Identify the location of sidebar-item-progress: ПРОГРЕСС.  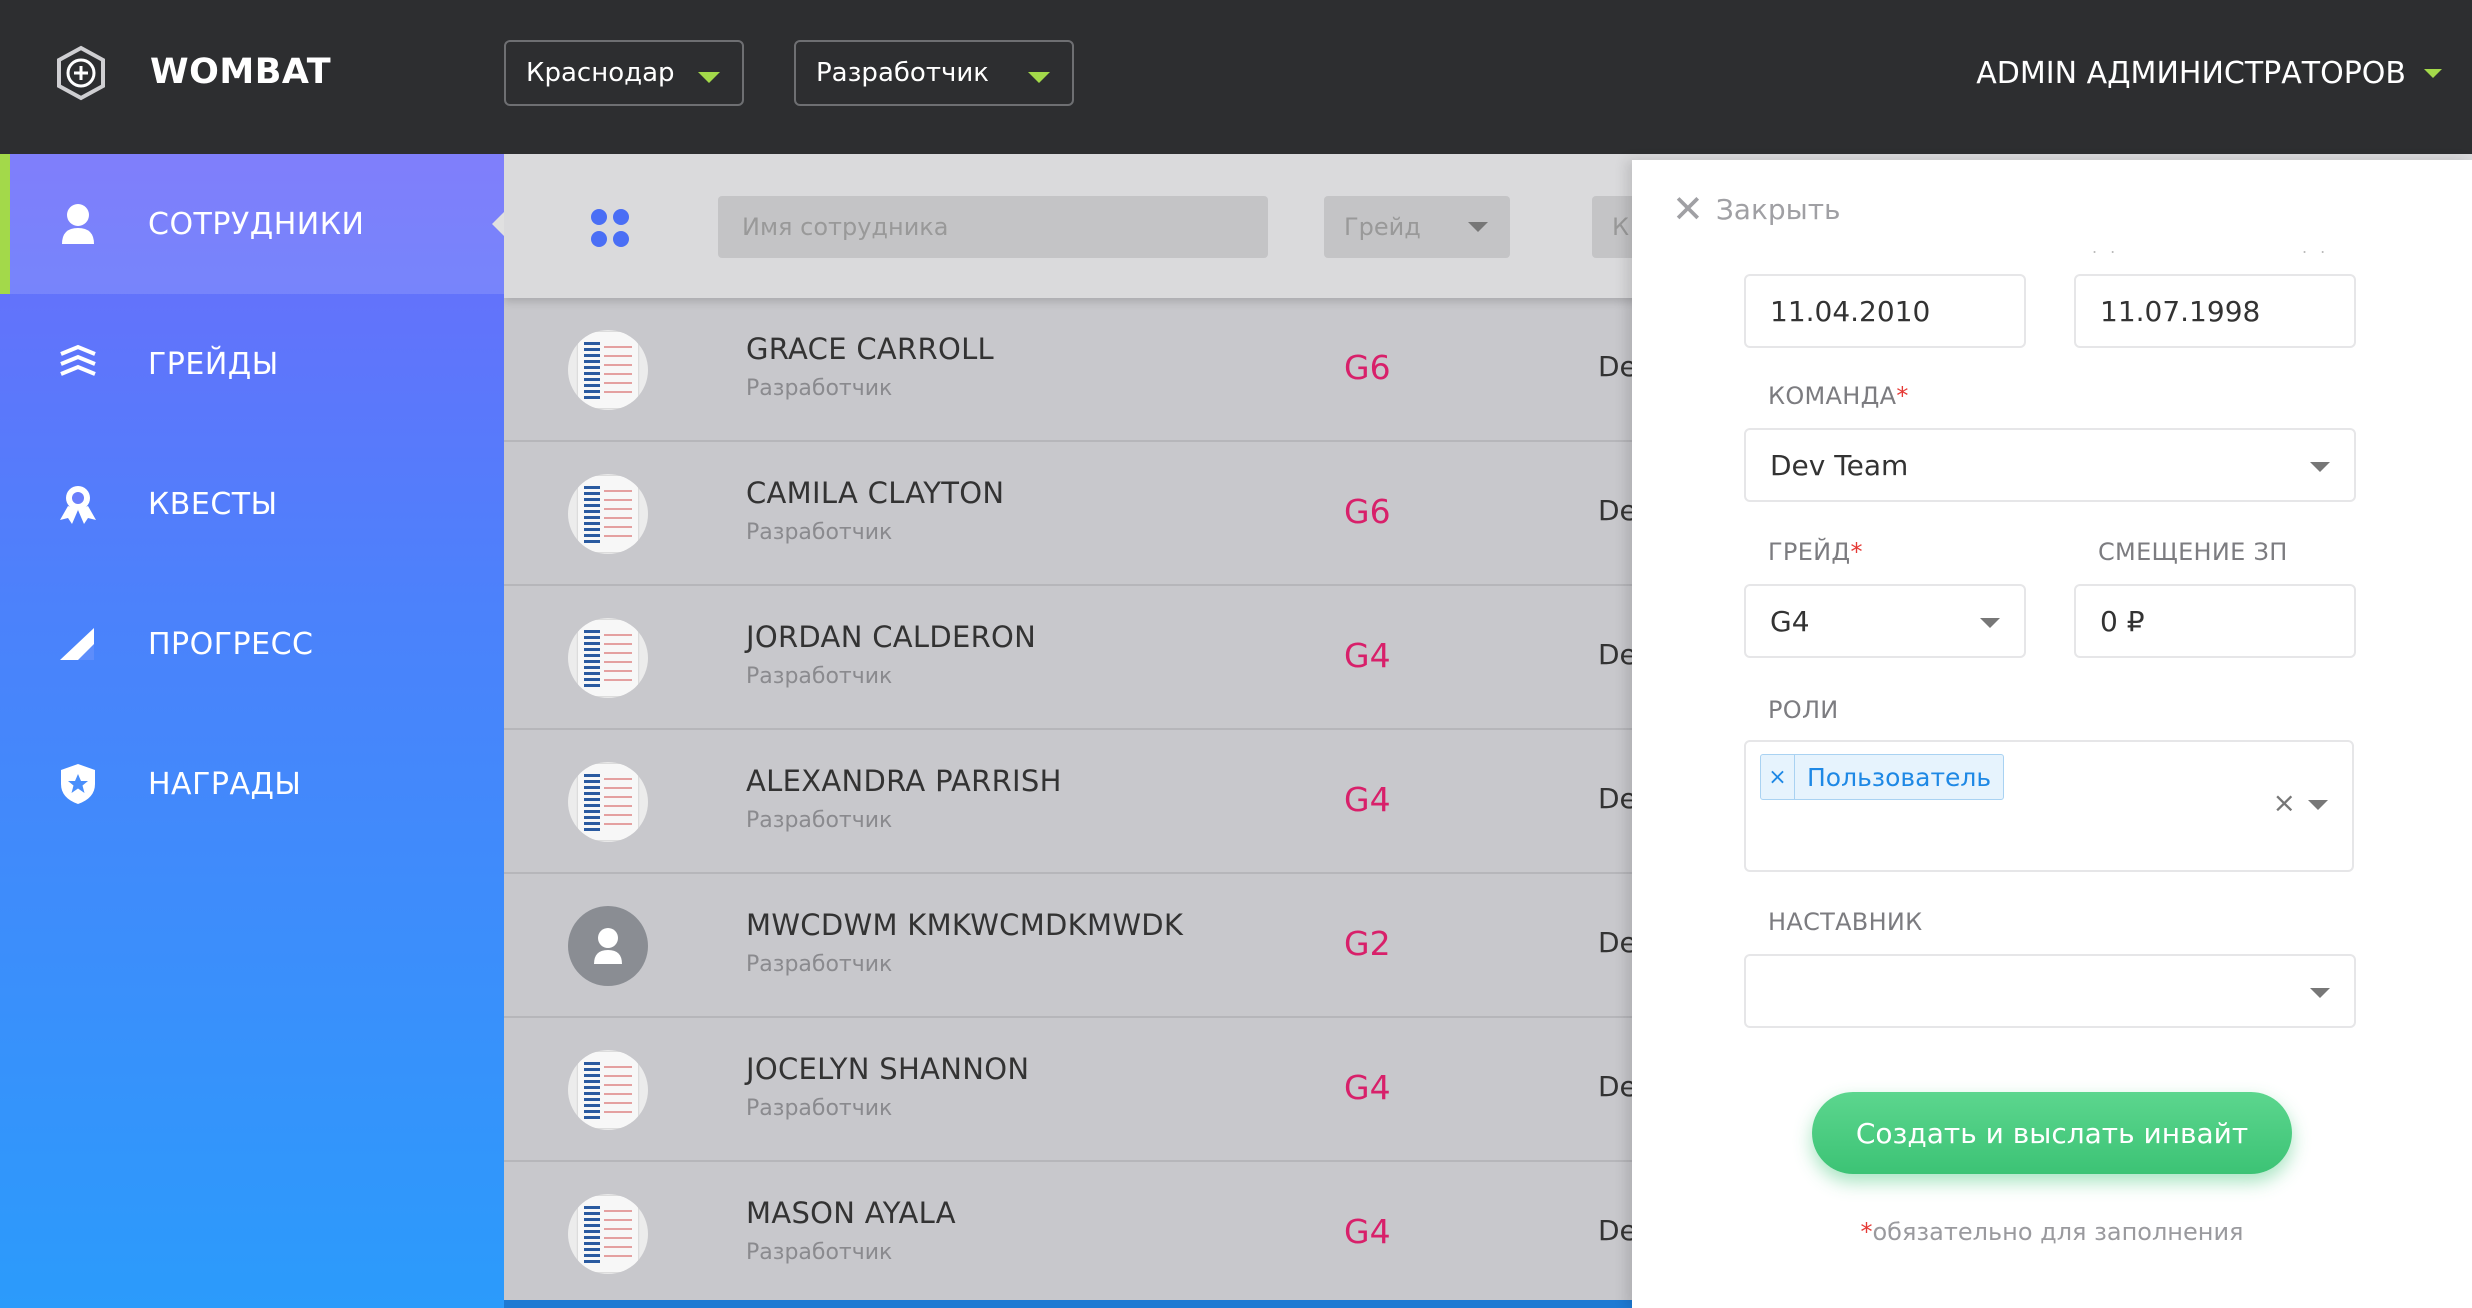
(252, 644).